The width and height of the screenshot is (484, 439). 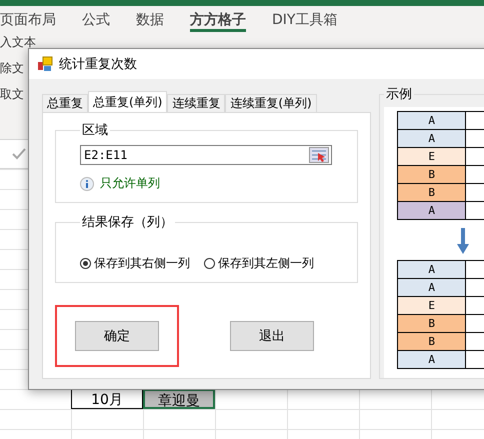 I want to click on dialog-button: 确定, so click(x=117, y=336).